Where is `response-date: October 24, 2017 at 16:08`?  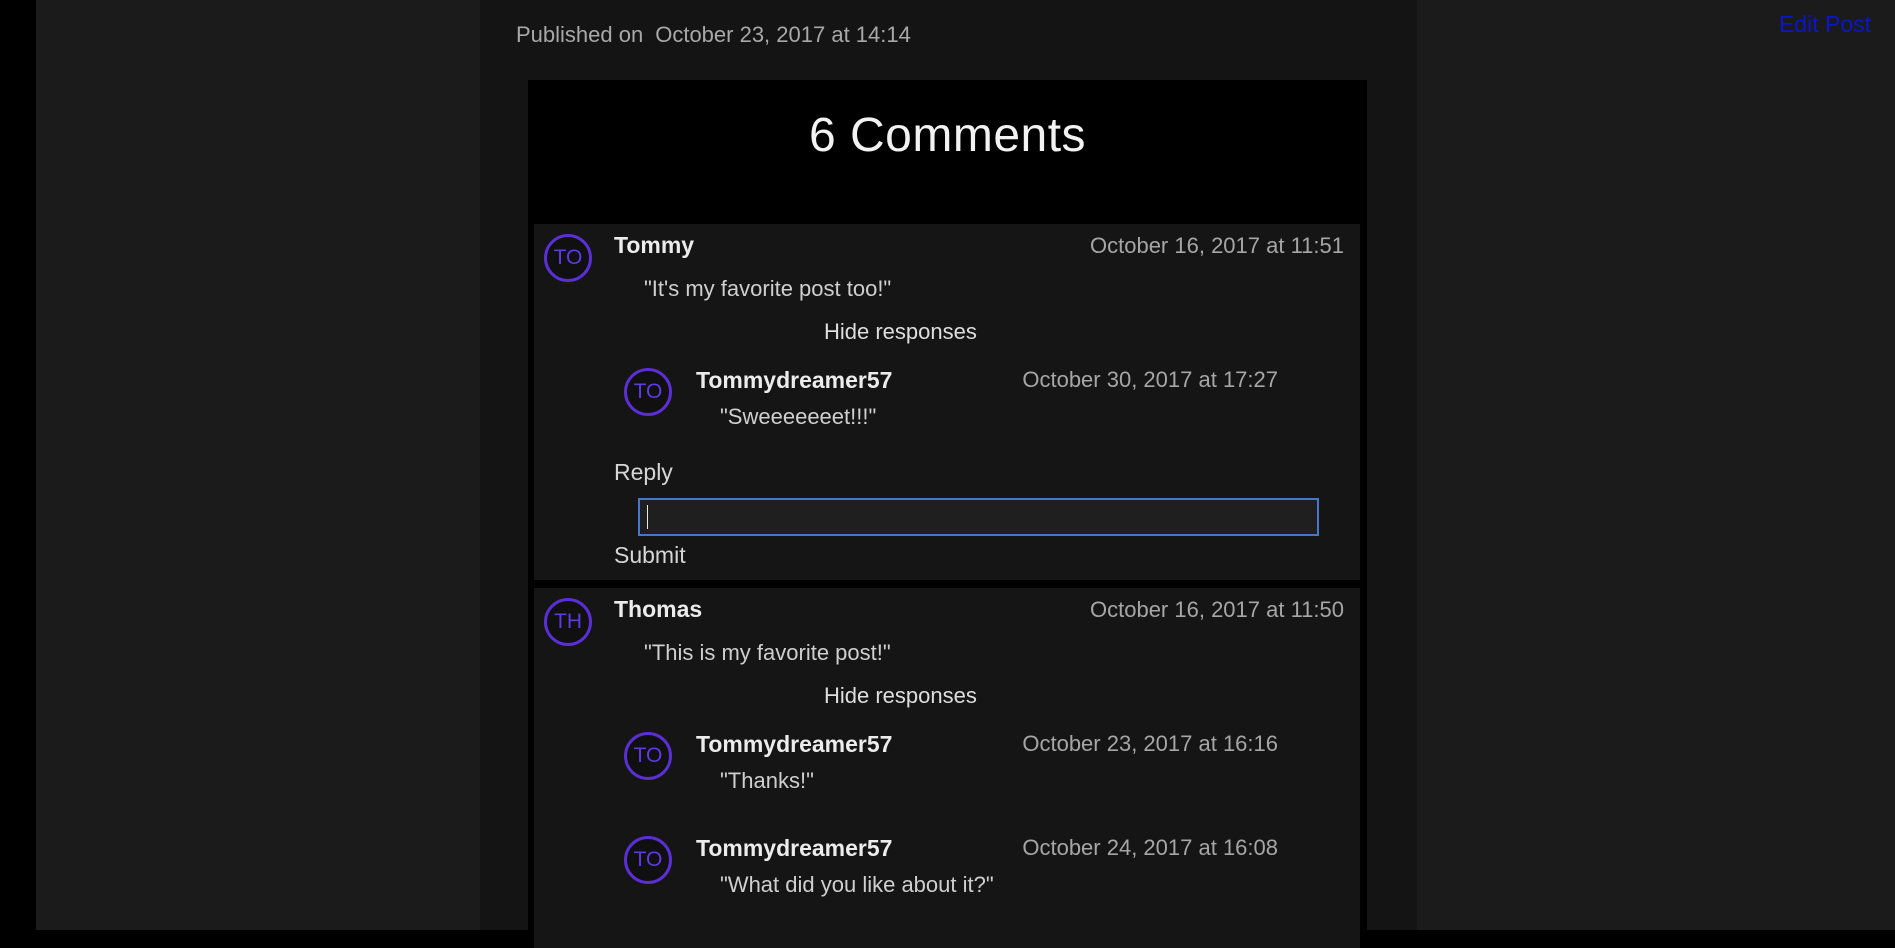
response-date: October 24, 2017 at 16:08 is located at coordinates (1150, 847).